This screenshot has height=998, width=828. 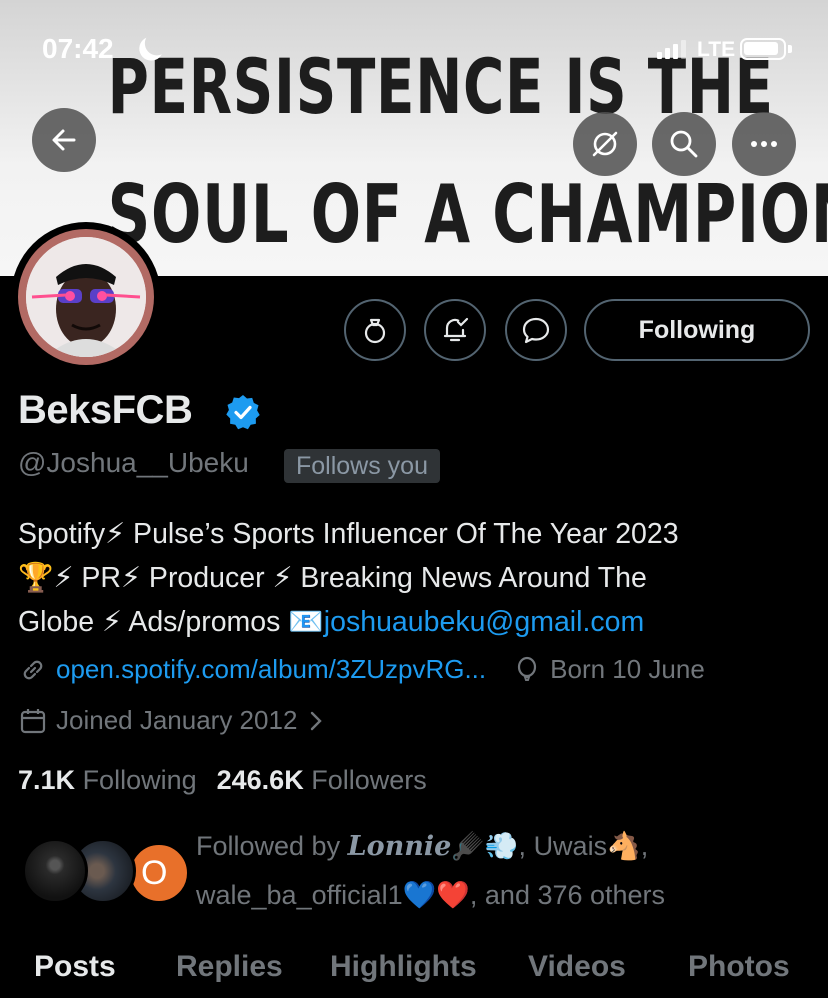 What do you see at coordinates (317, 720) in the screenshot?
I see `chevron-right-icon` at bounding box center [317, 720].